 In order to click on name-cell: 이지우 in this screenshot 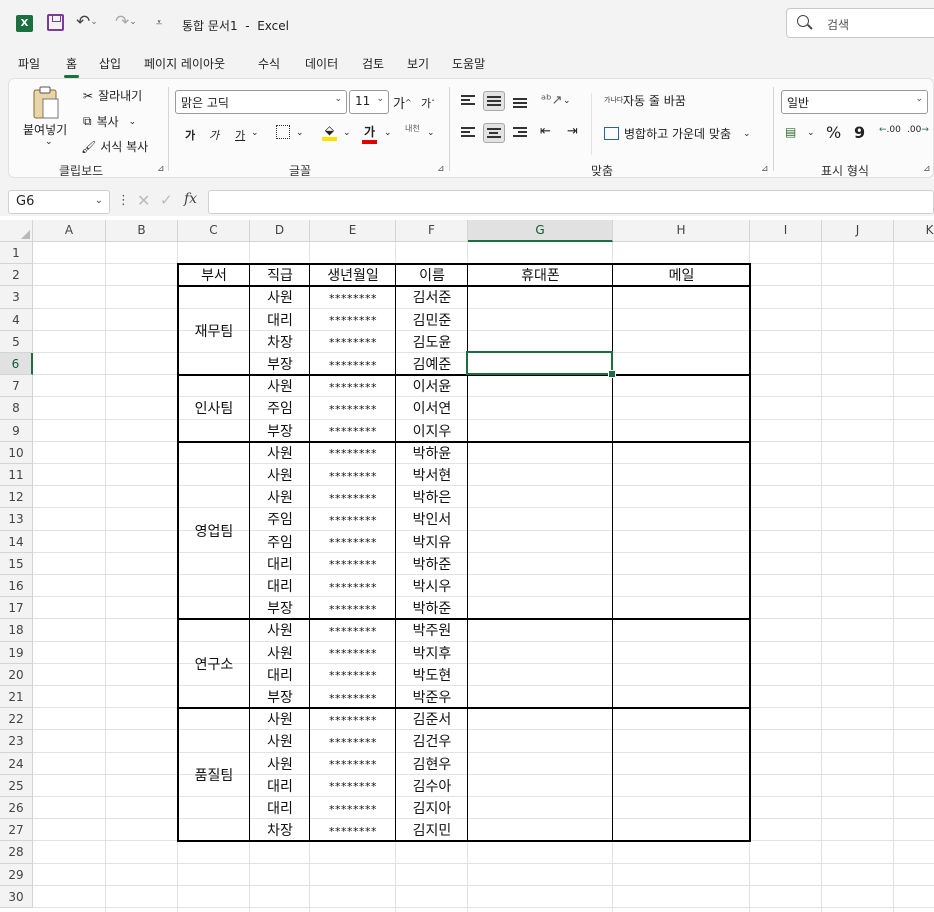, I will do `click(432, 431)`.